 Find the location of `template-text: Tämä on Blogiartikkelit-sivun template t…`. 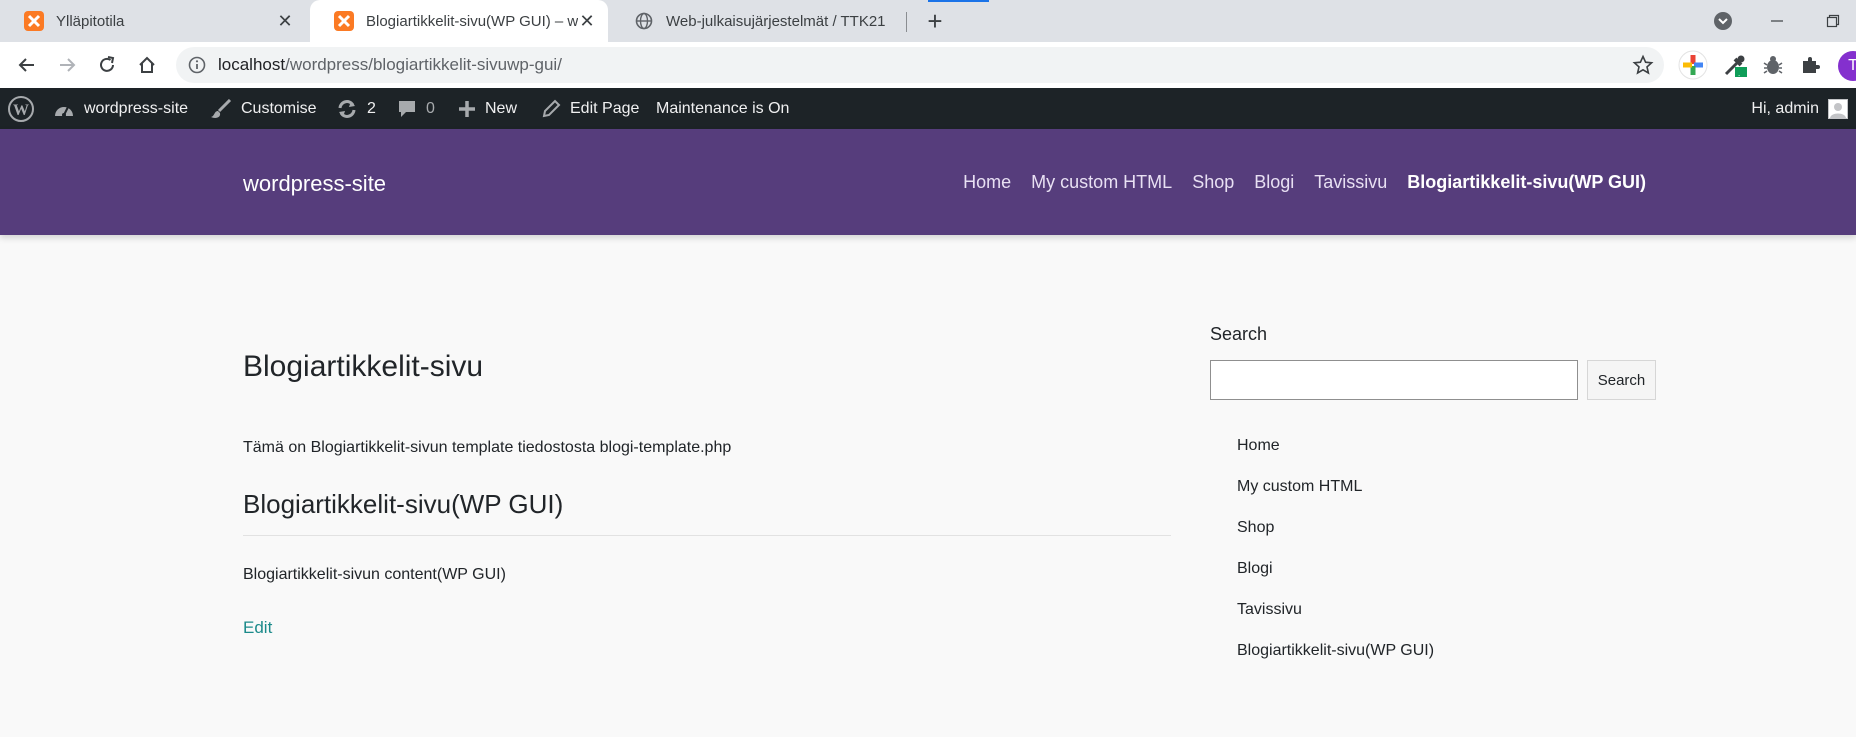

template-text: Tämä on Blogiartikkelit-sivun template t… is located at coordinates (487, 447).